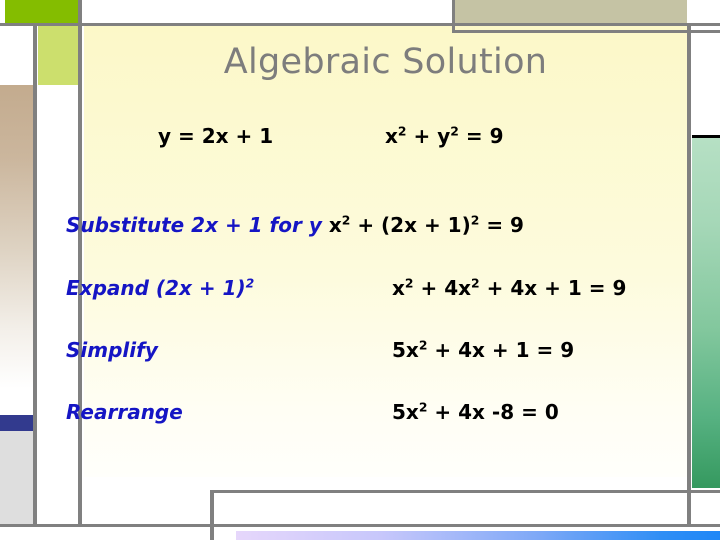 This screenshot has height=540, width=720. I want to click on rearrange-result-lead: 5x, so click(405, 412).